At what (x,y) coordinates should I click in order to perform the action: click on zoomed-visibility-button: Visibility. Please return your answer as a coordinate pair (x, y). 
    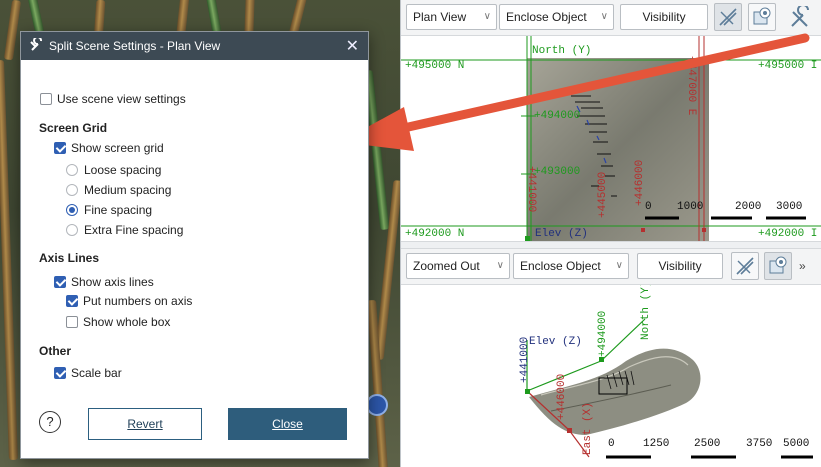
    Looking at the image, I should click on (680, 266).